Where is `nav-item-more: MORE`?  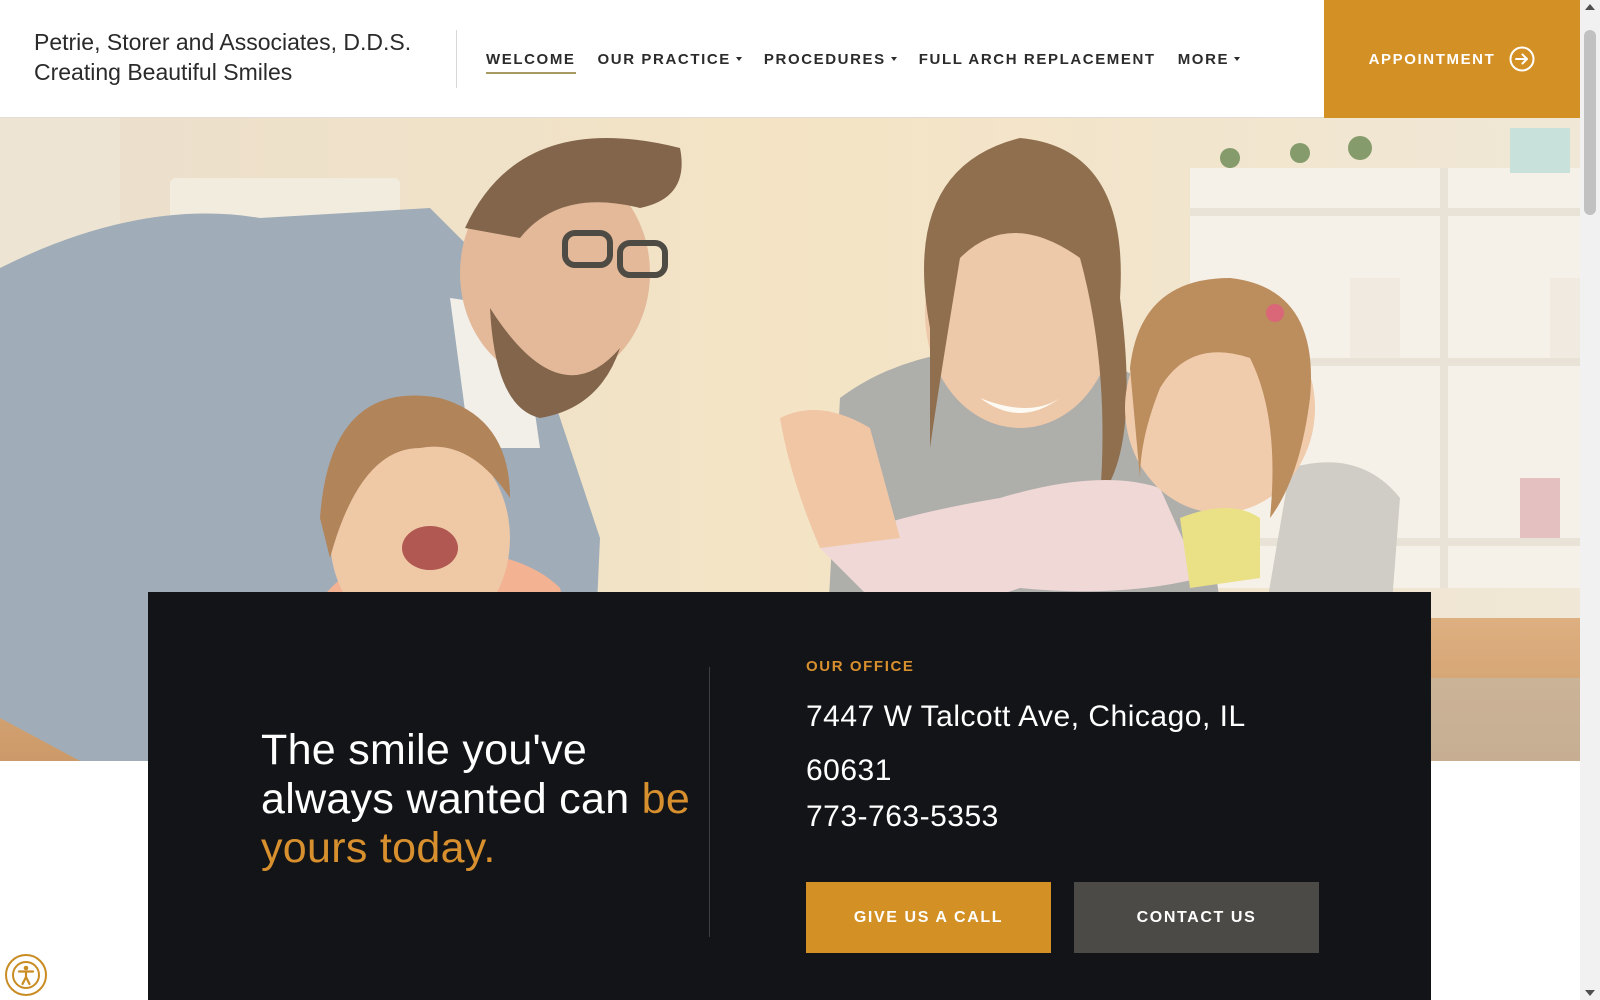
nav-item-more: MORE is located at coordinates (1209, 59).